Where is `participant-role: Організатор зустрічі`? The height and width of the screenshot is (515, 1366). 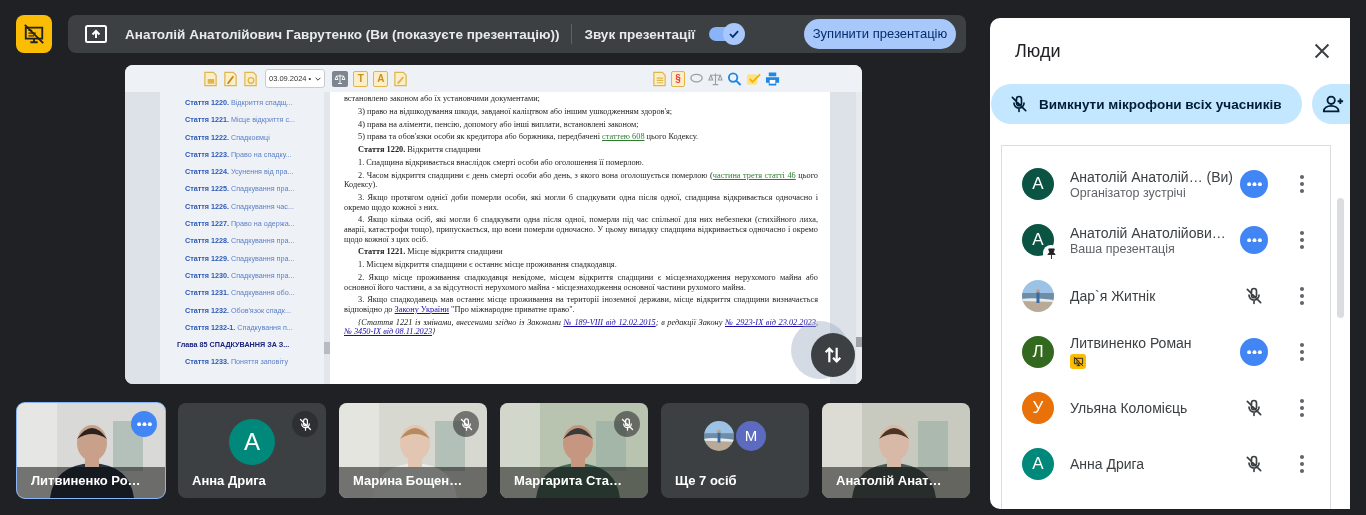 participant-role: Організатор зустрічі is located at coordinates (1128, 192).